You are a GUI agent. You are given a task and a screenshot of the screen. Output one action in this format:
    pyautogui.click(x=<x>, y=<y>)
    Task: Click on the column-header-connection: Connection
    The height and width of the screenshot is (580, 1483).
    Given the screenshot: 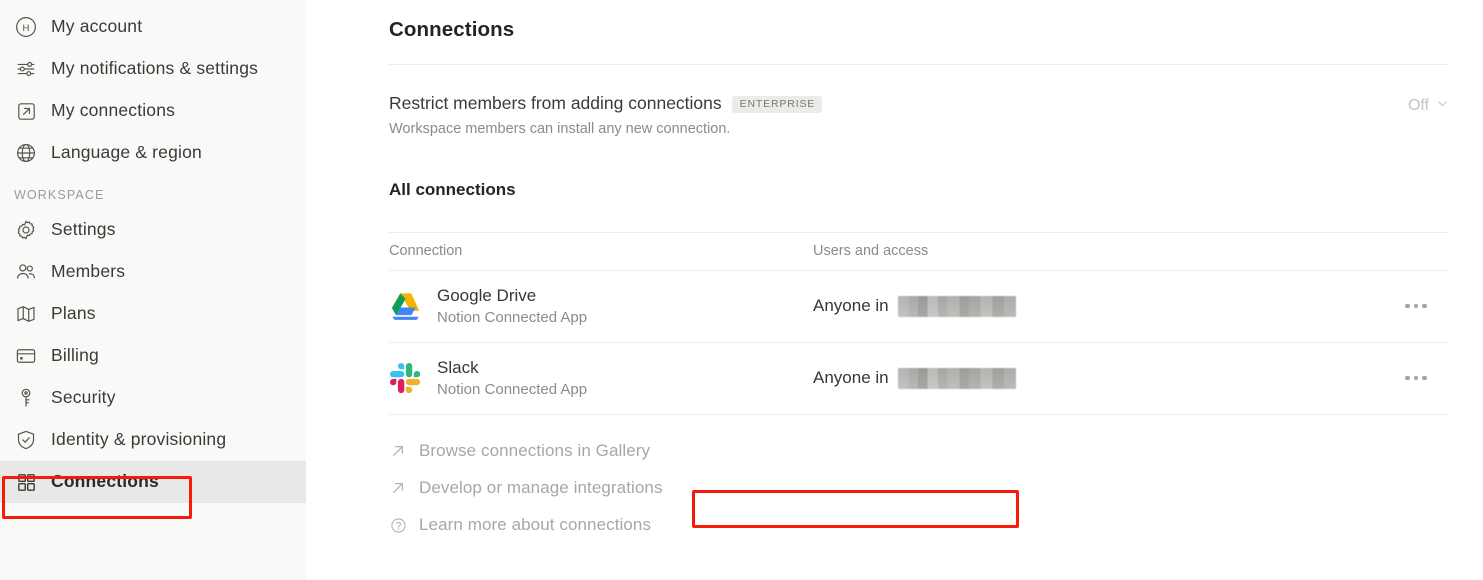 What is the action you would take?
    pyautogui.click(x=426, y=251)
    